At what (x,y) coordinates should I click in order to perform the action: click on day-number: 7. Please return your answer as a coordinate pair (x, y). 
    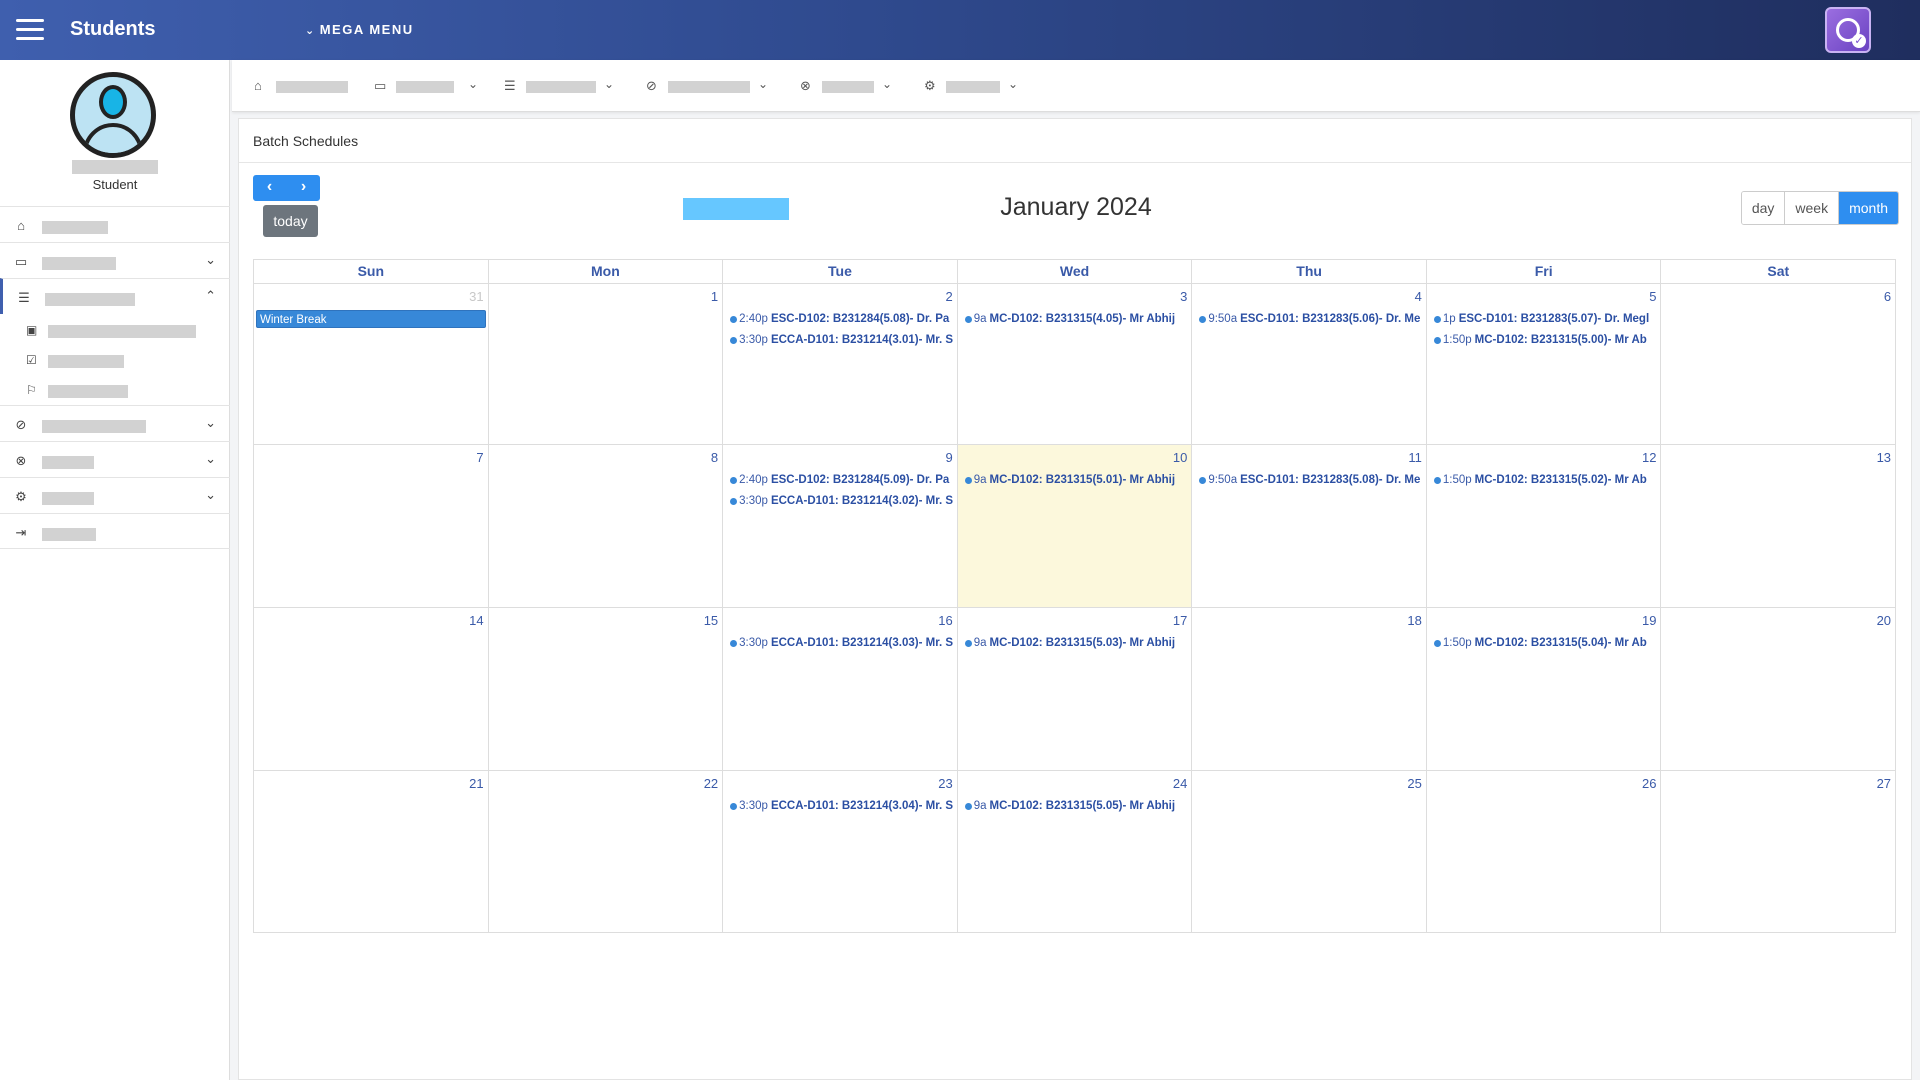
    Looking at the image, I should click on (479, 457).